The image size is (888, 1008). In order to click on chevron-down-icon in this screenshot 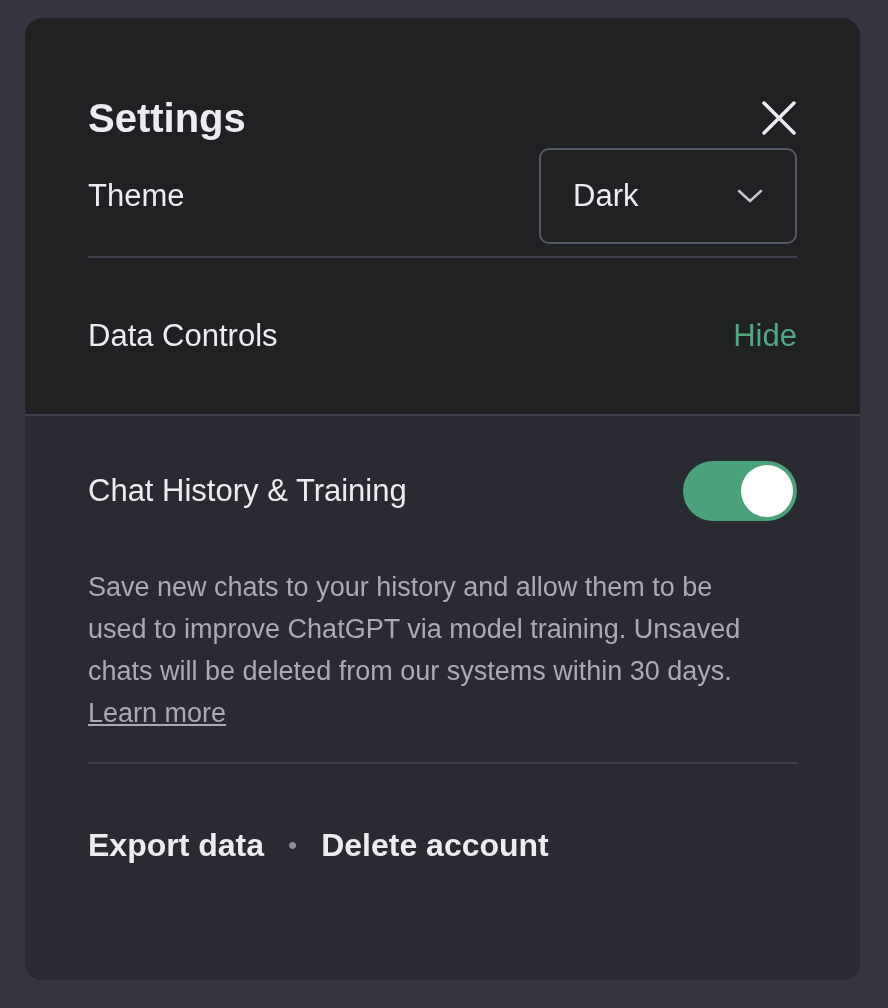, I will do `click(750, 196)`.